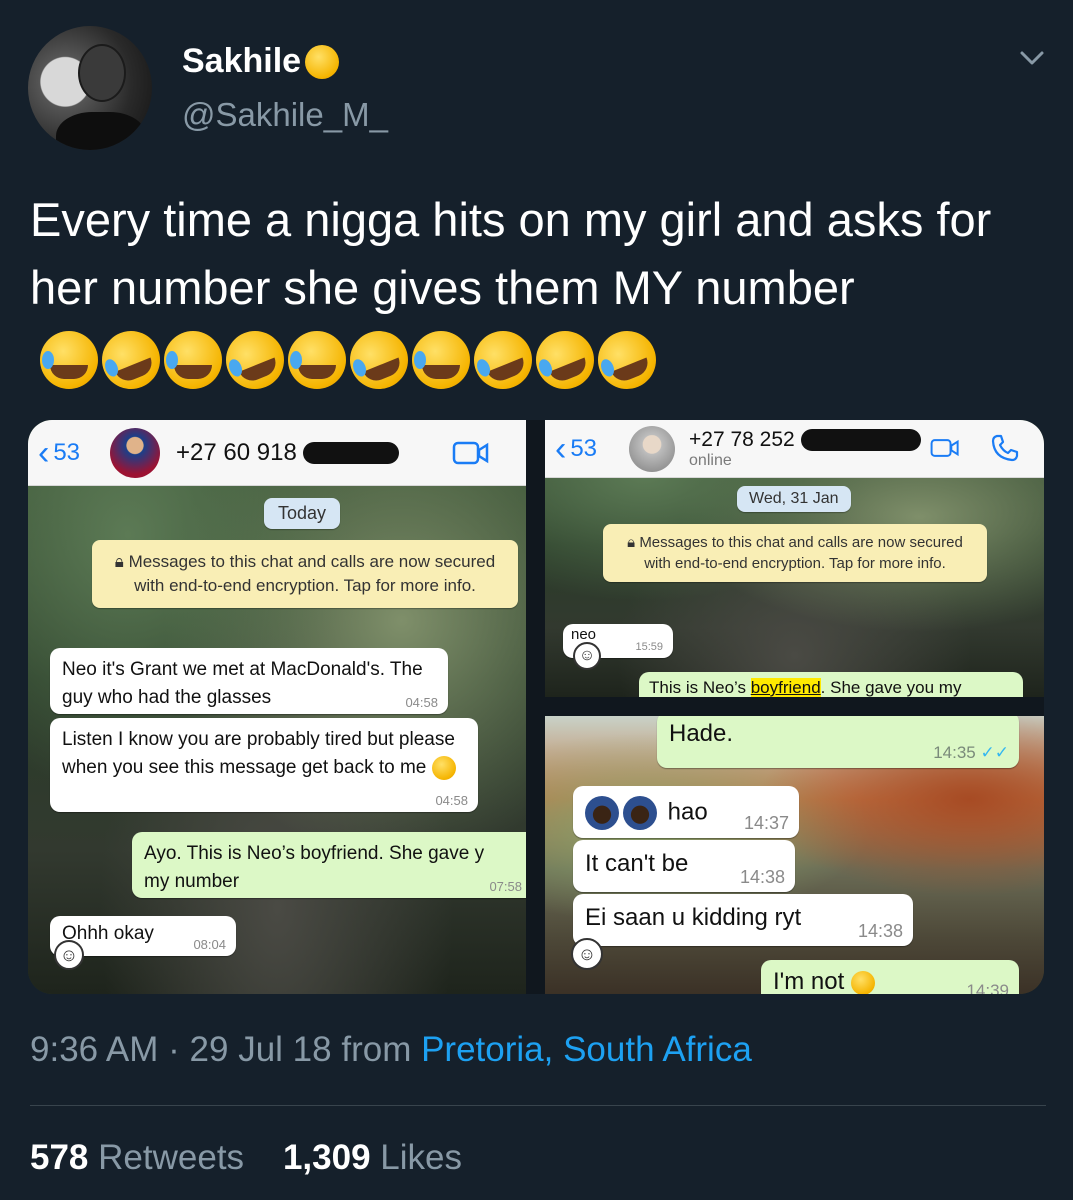 The height and width of the screenshot is (1200, 1073). I want to click on message-bubble: I'm not 14:39, so click(890, 977).